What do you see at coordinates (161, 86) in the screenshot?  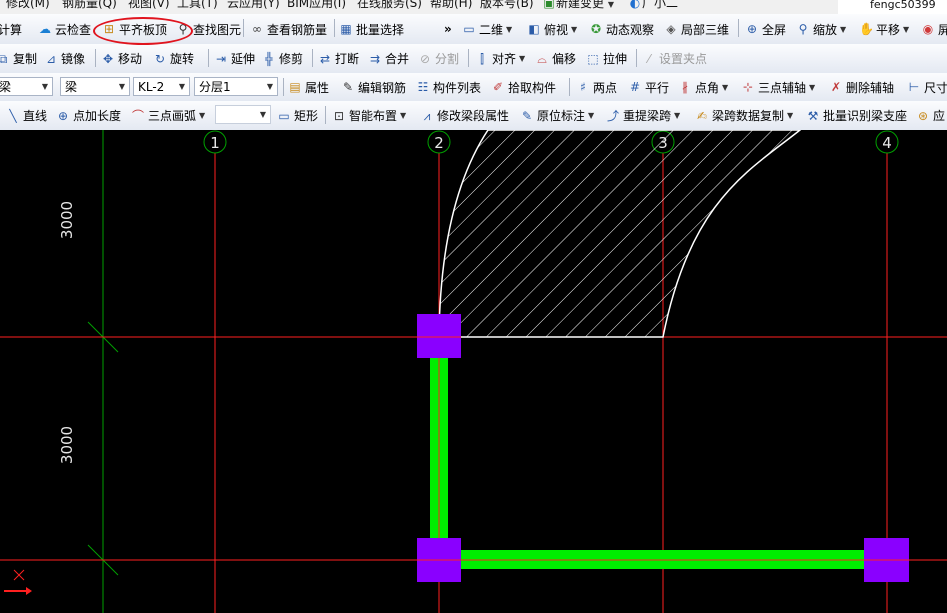 I see `component-select: KL-2 ▼` at bounding box center [161, 86].